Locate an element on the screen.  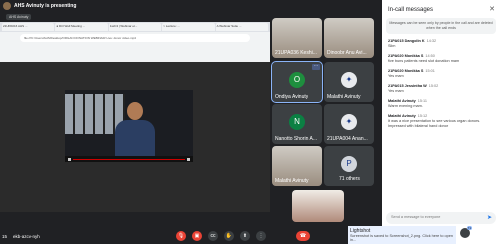
people-button: 71 is located at coordinates (466, 232).